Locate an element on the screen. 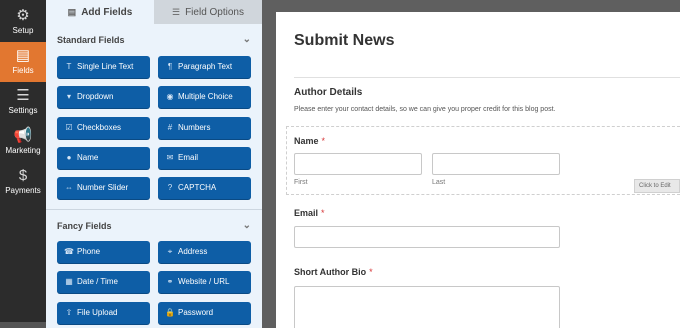 The width and height of the screenshot is (680, 328). bio-field-label: Short Author Bio * is located at coordinates (333, 272).